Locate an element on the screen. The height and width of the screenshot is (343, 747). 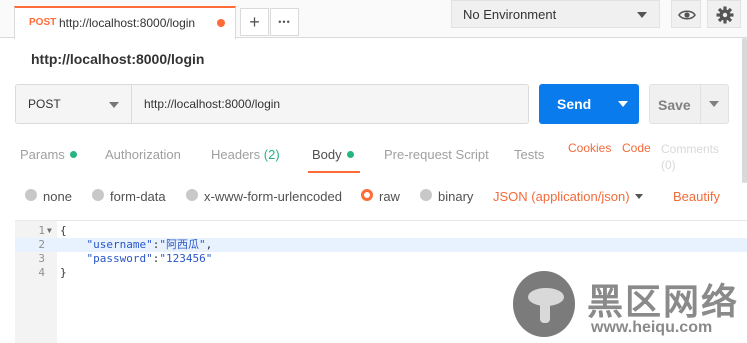
watermark: 黑区网络 www.heiqu.com is located at coordinates (630, 307).